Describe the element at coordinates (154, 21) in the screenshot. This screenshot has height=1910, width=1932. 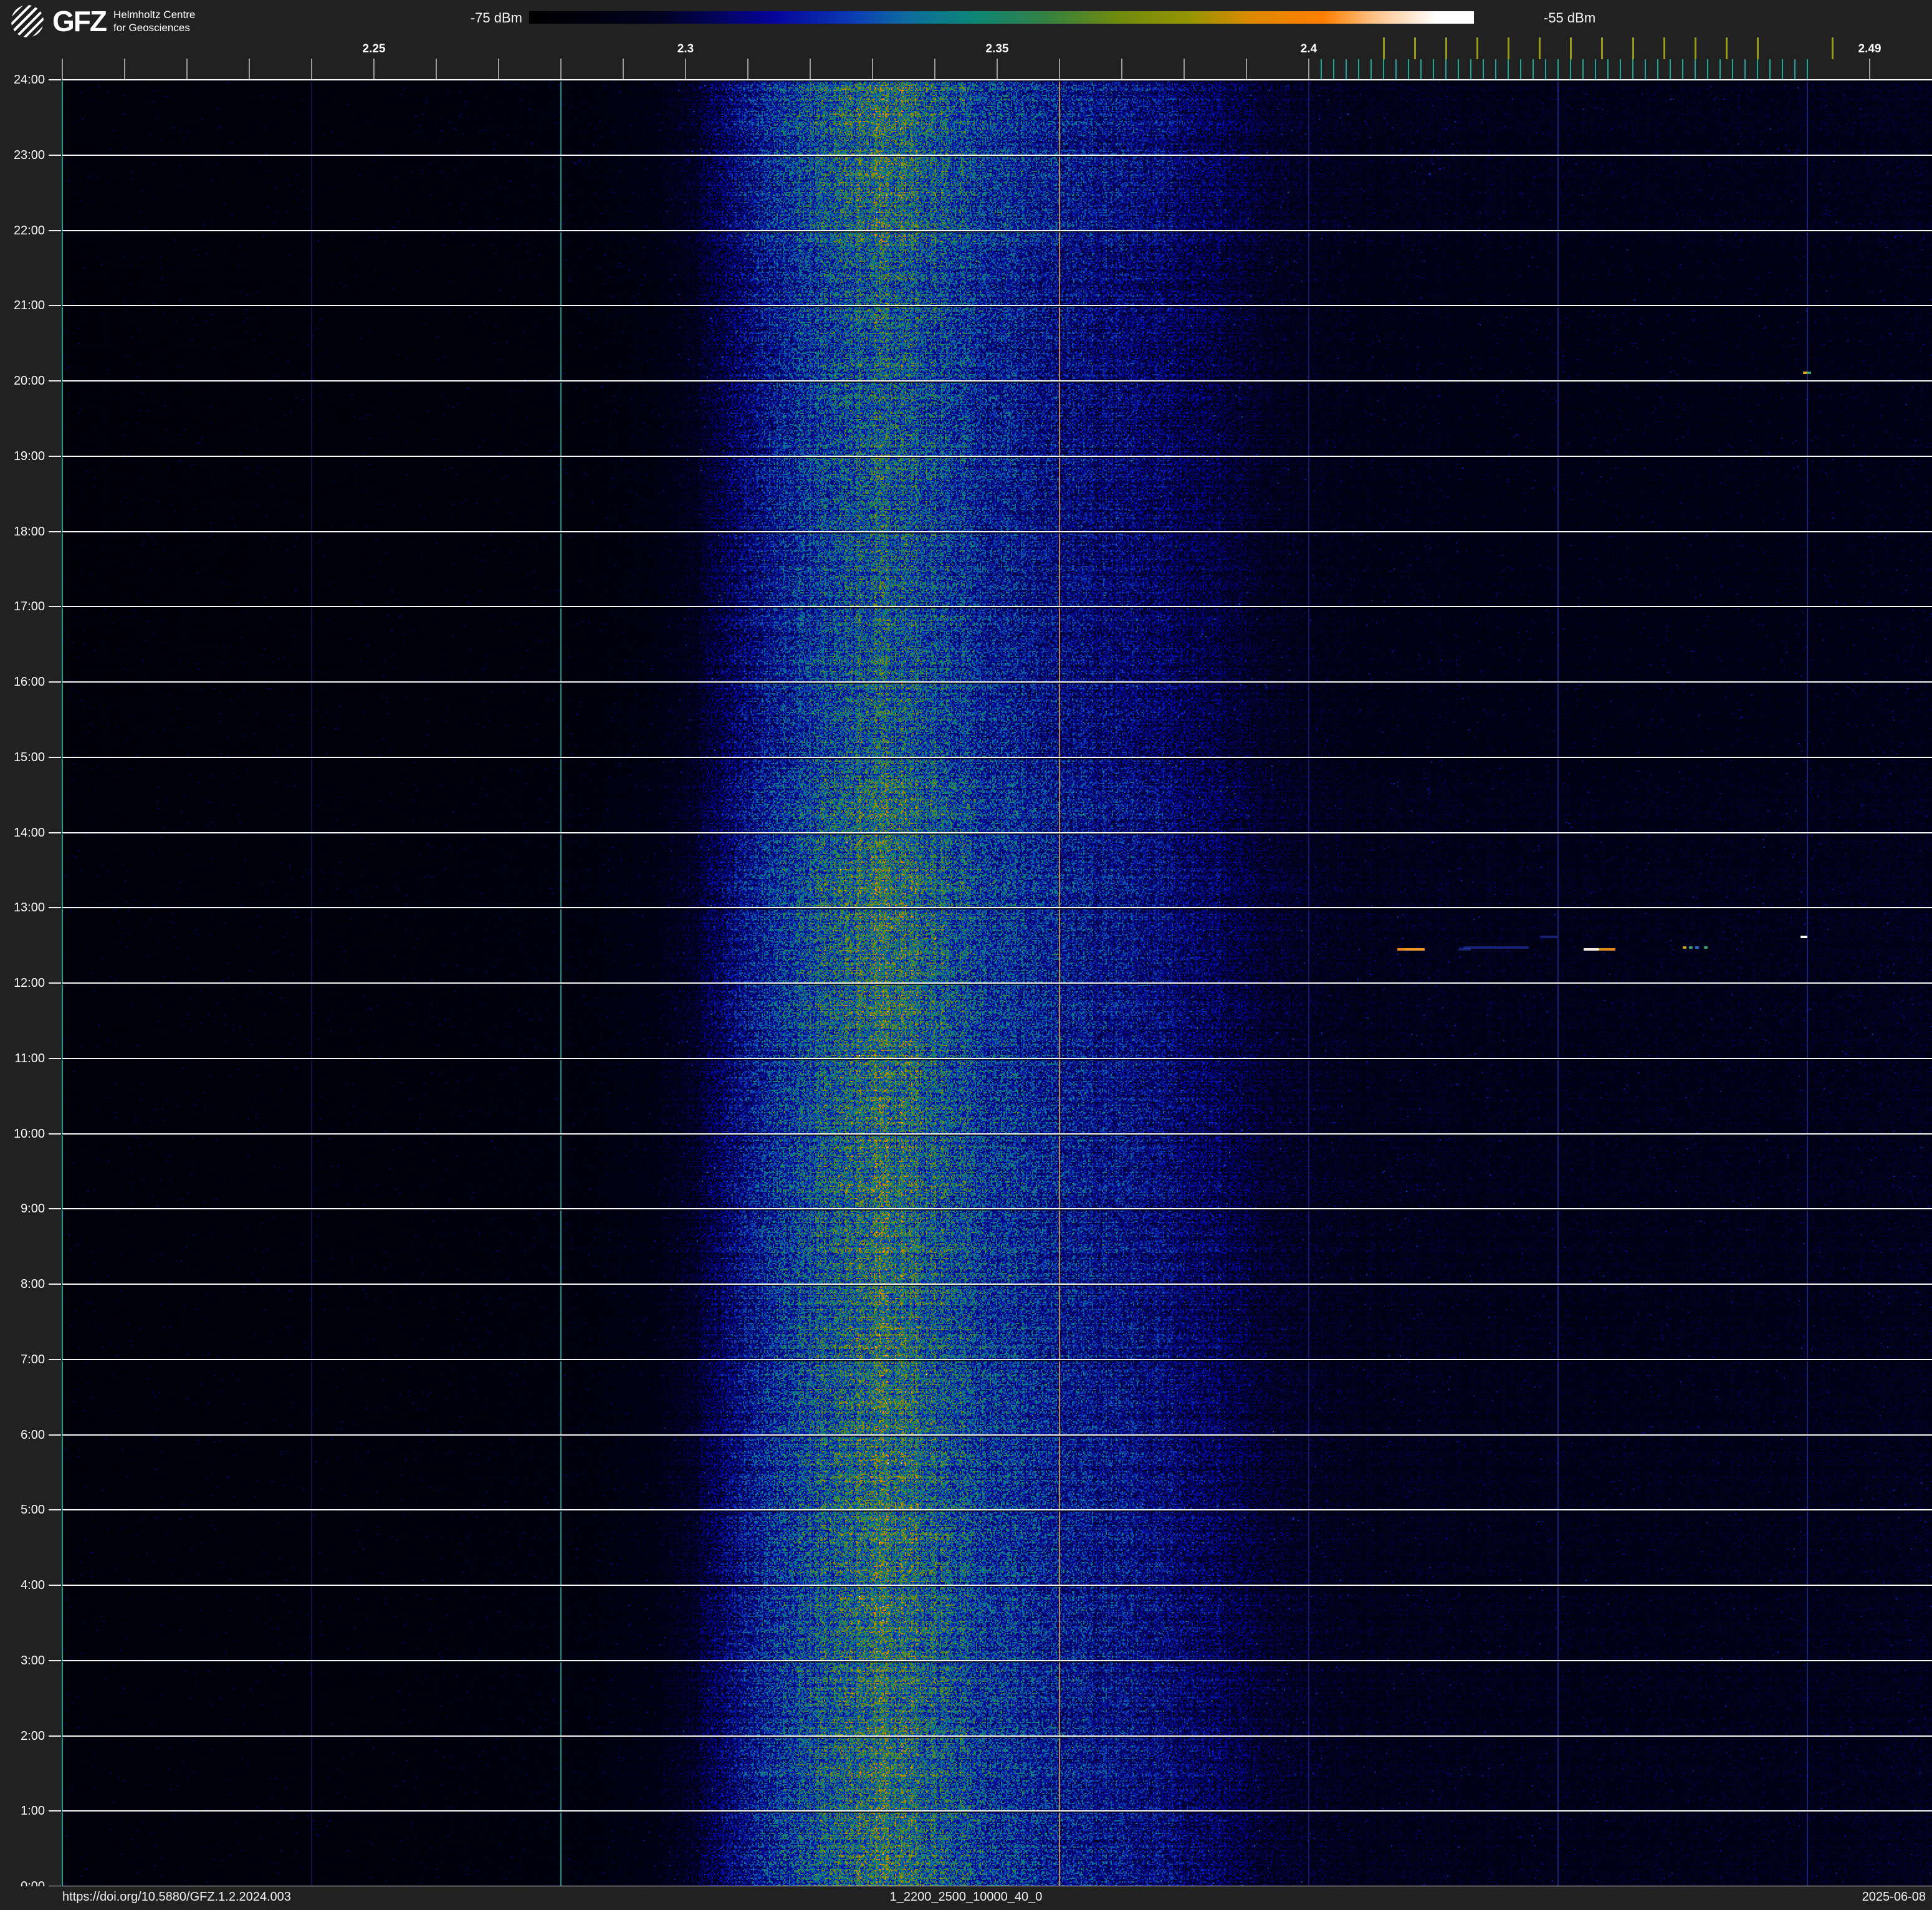
I see `gfz-org-name: Helmholtz Centre for Geosciences` at that location.